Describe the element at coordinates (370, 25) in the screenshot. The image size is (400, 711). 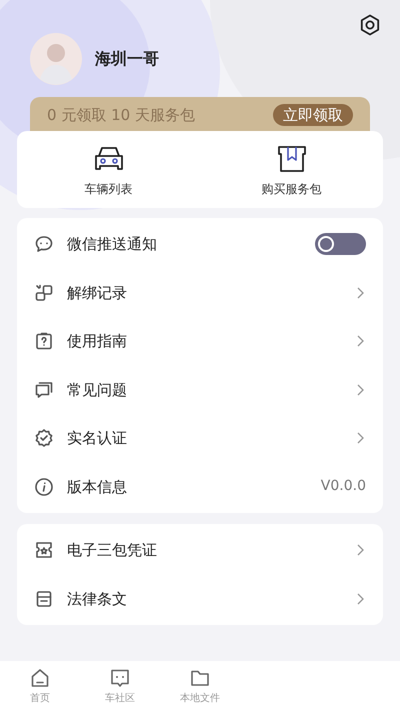
I see `settings-icon` at that location.